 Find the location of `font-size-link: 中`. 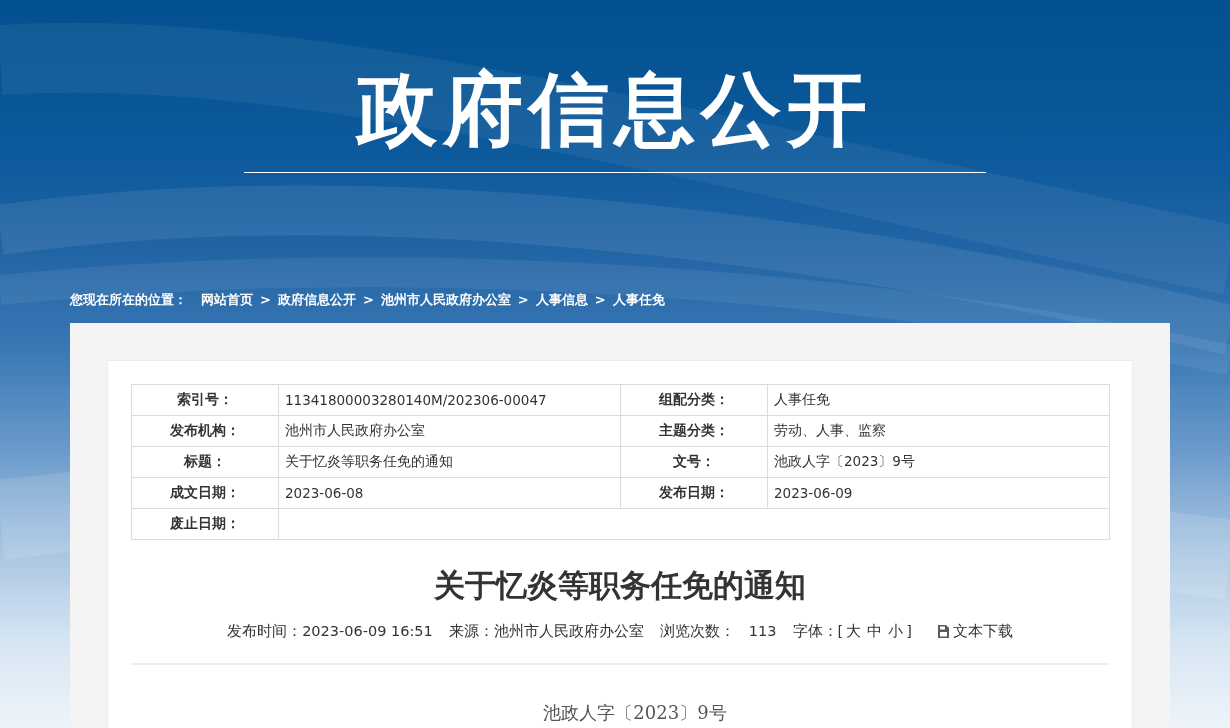

font-size-link: 中 is located at coordinates (875, 631).